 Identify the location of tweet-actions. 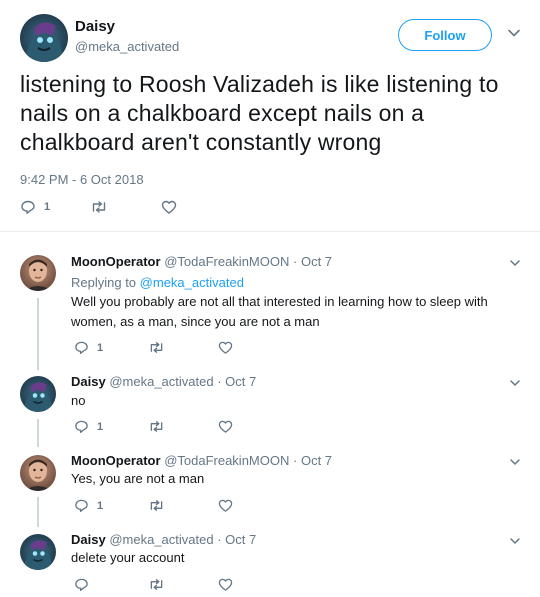
(153, 584).